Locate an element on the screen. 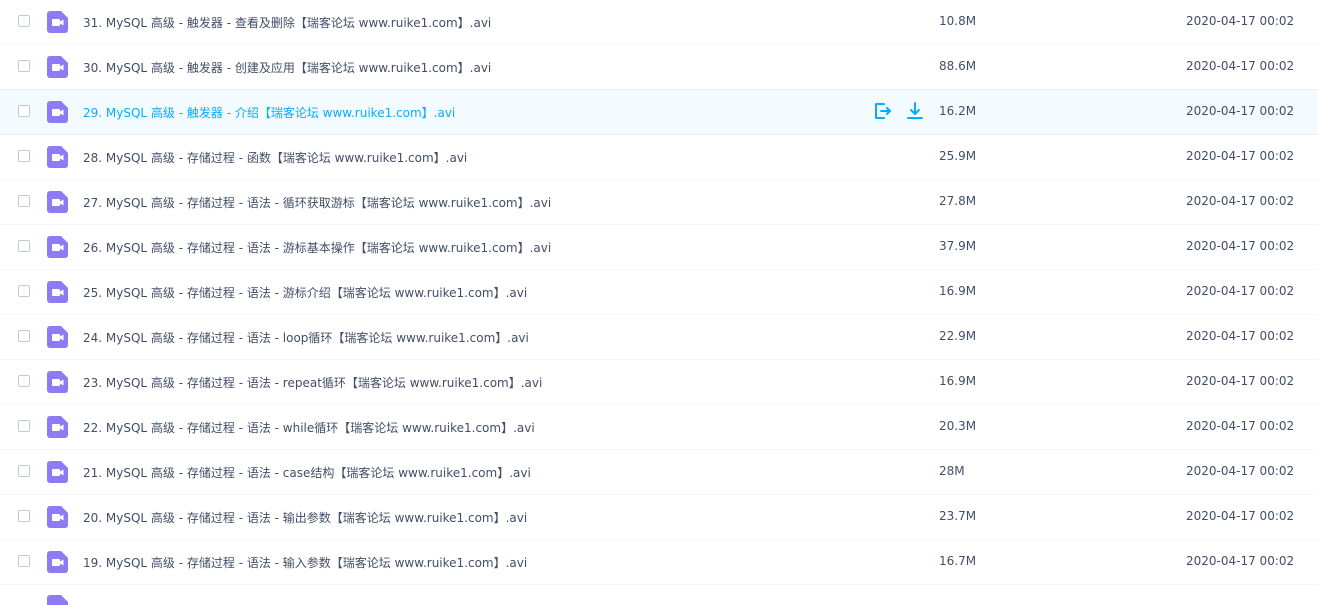 Image resolution: width=1318 pixels, height=605 pixels. file-size: 28M is located at coordinates (952, 471).